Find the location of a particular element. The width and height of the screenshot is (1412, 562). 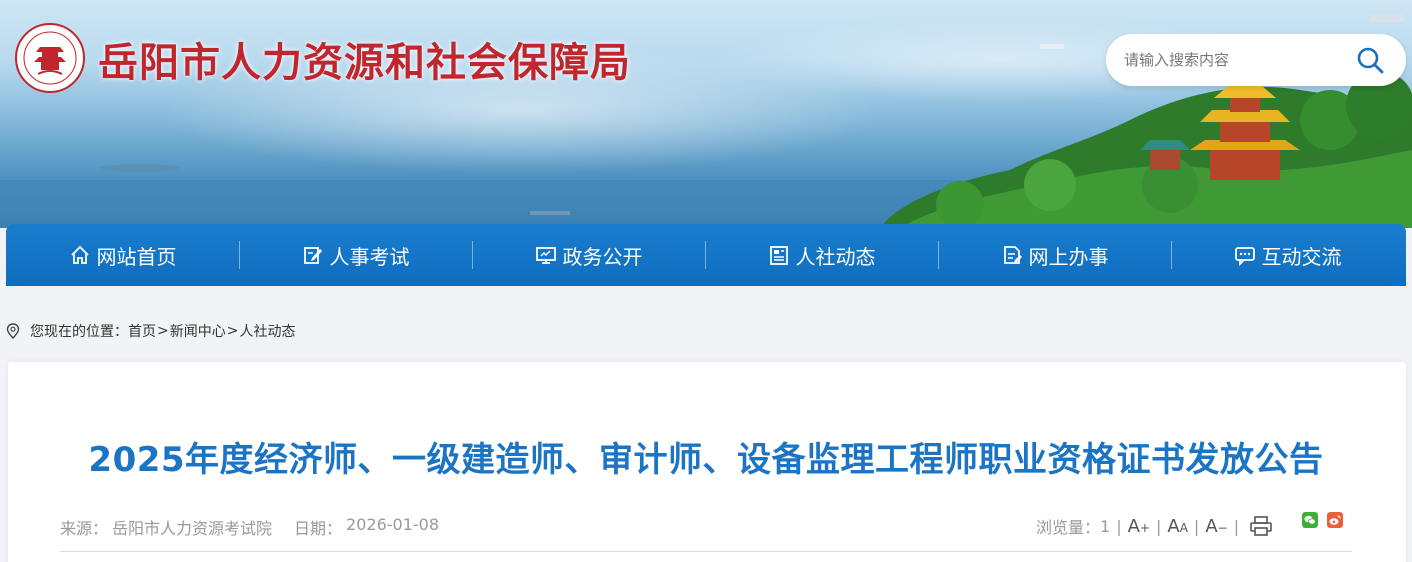

print-icon is located at coordinates (1261, 526).